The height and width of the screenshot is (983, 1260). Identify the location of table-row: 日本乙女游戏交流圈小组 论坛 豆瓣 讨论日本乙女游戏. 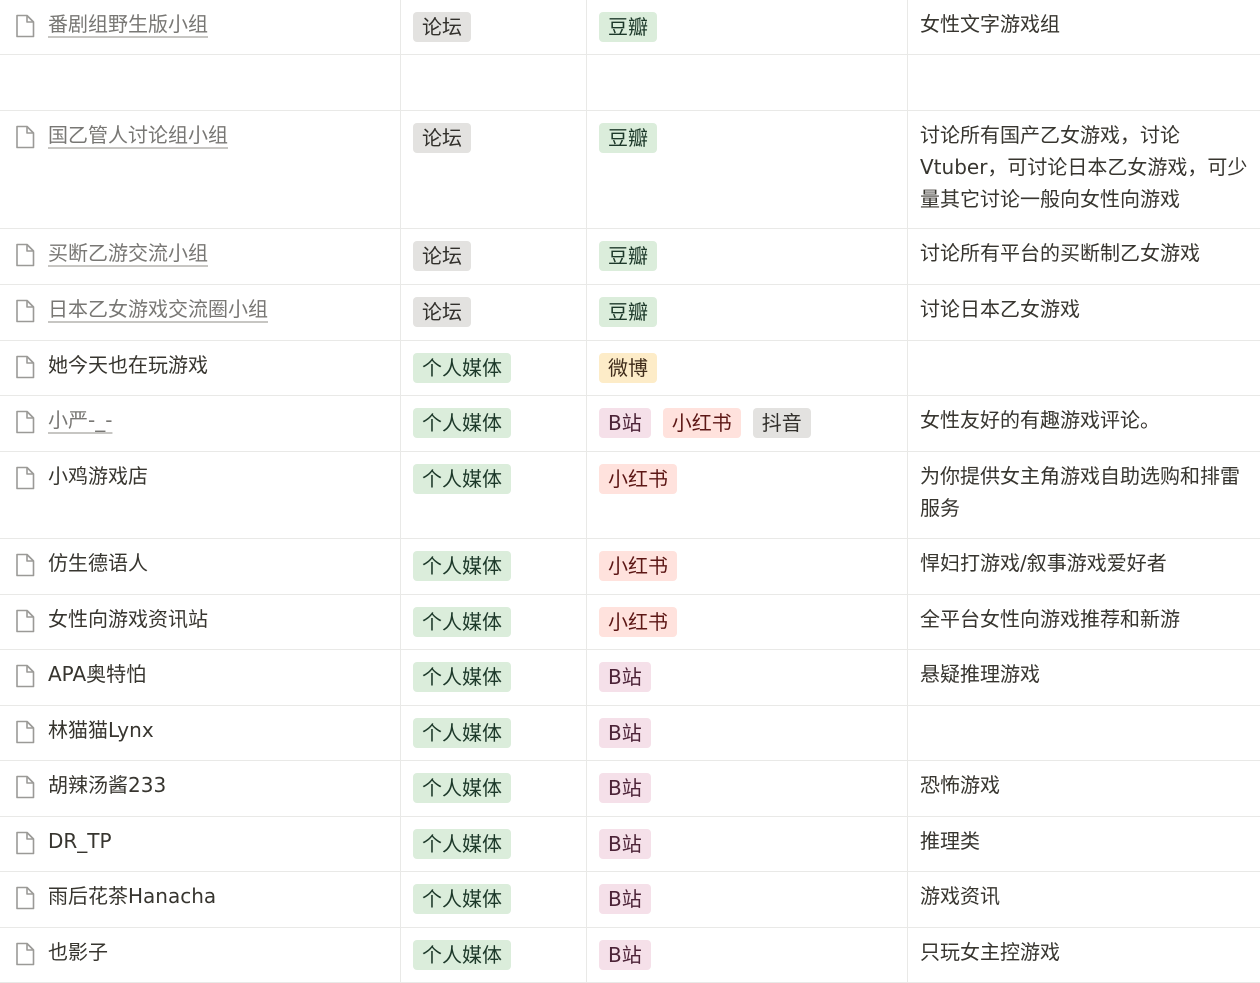
(630, 313).